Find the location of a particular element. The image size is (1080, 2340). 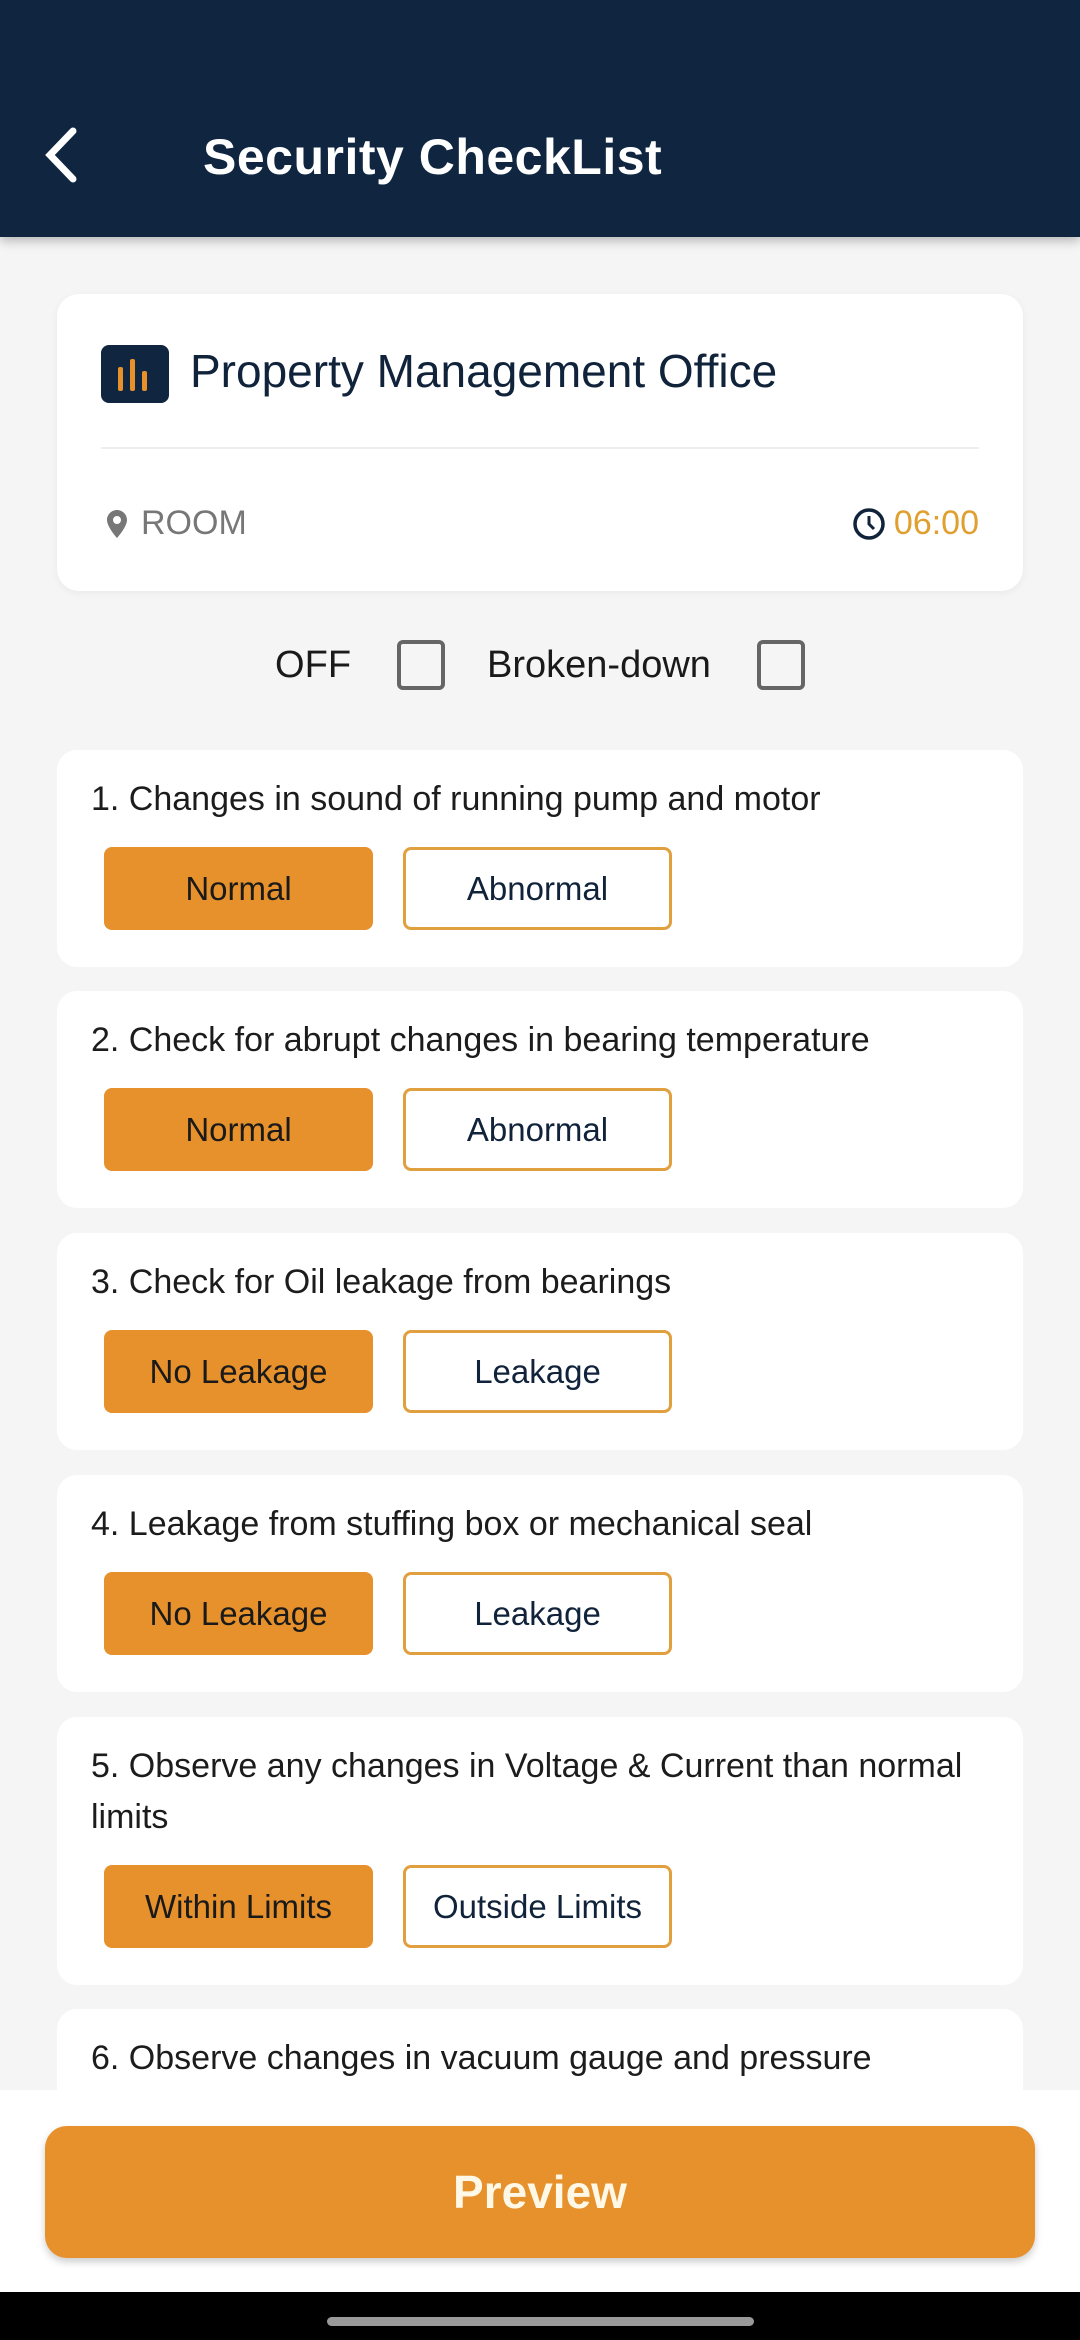

broken-down-label: Broken-down is located at coordinates (599, 664).